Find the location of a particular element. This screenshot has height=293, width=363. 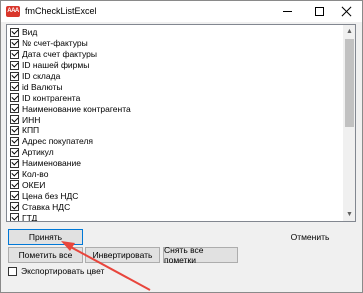

list-item: Наименование контрагента is located at coordinates (174, 108).